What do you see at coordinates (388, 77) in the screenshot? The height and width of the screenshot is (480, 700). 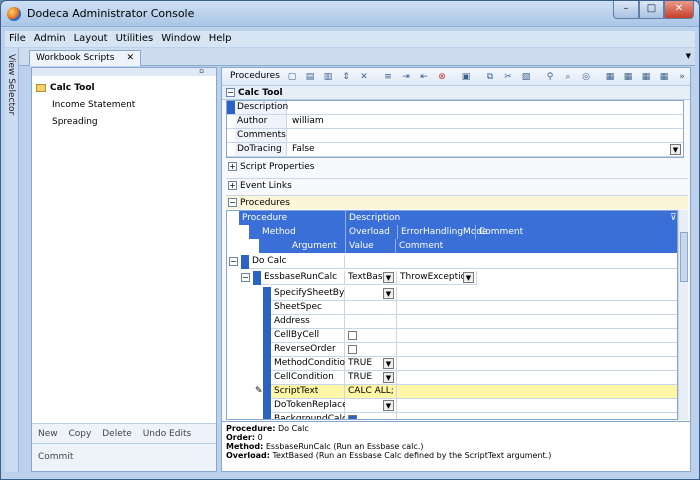 I see `align-icon: ≡` at bounding box center [388, 77].